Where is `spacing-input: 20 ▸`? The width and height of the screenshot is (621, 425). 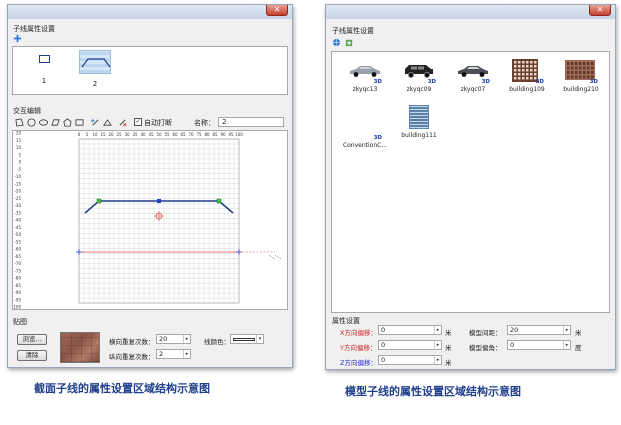 spacing-input: 20 ▸ is located at coordinates (539, 330).